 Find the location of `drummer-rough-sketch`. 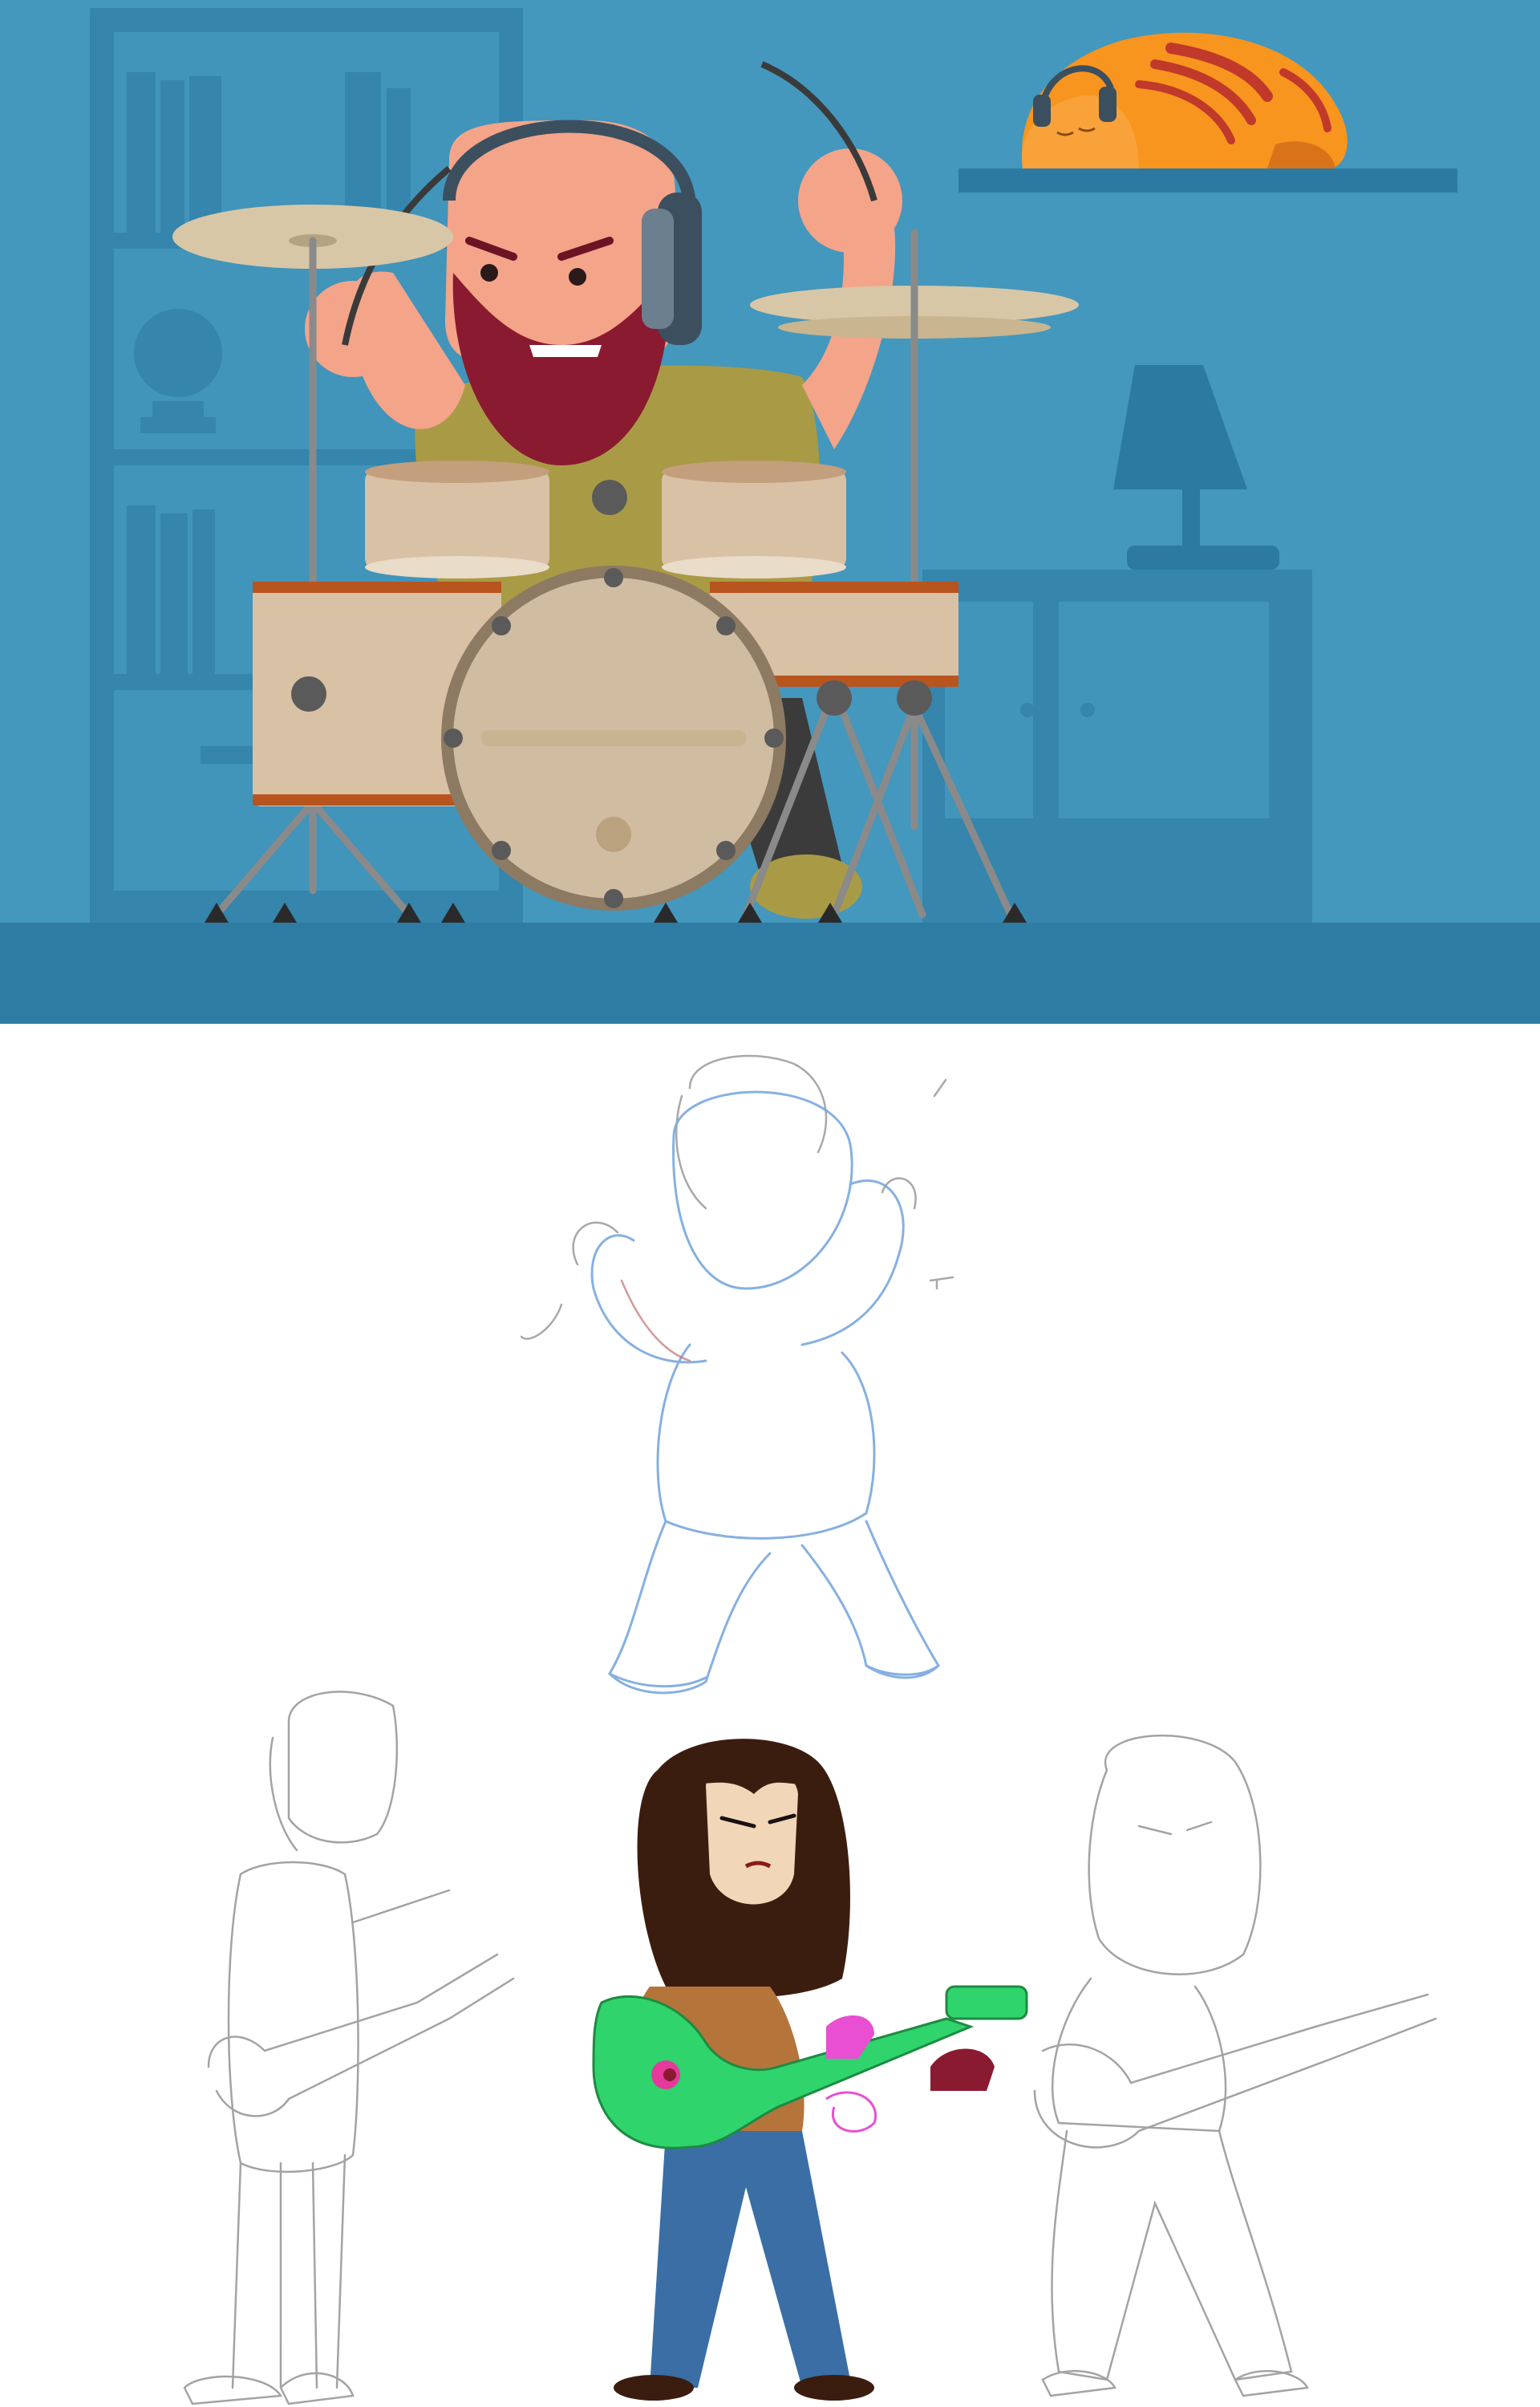

drummer-rough-sketch is located at coordinates (737, 1375).